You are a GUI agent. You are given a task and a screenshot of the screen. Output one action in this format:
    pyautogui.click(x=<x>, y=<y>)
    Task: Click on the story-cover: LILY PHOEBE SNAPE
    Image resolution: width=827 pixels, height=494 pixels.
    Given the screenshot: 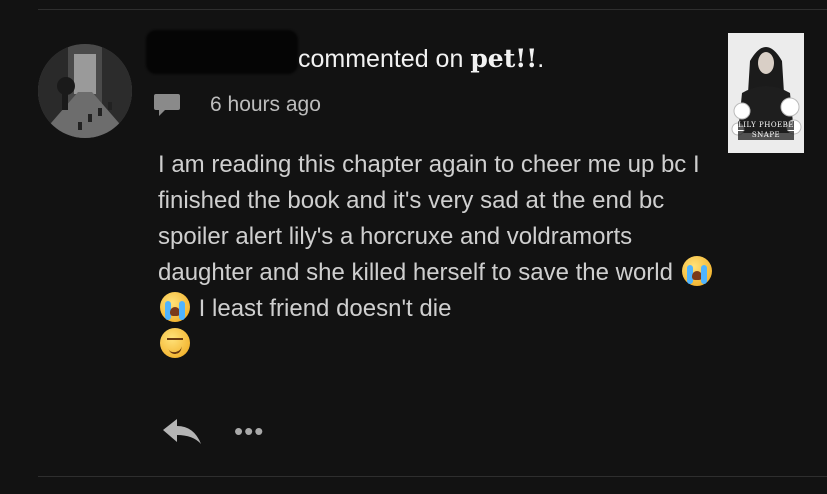 What is the action you would take?
    pyautogui.click(x=766, y=93)
    